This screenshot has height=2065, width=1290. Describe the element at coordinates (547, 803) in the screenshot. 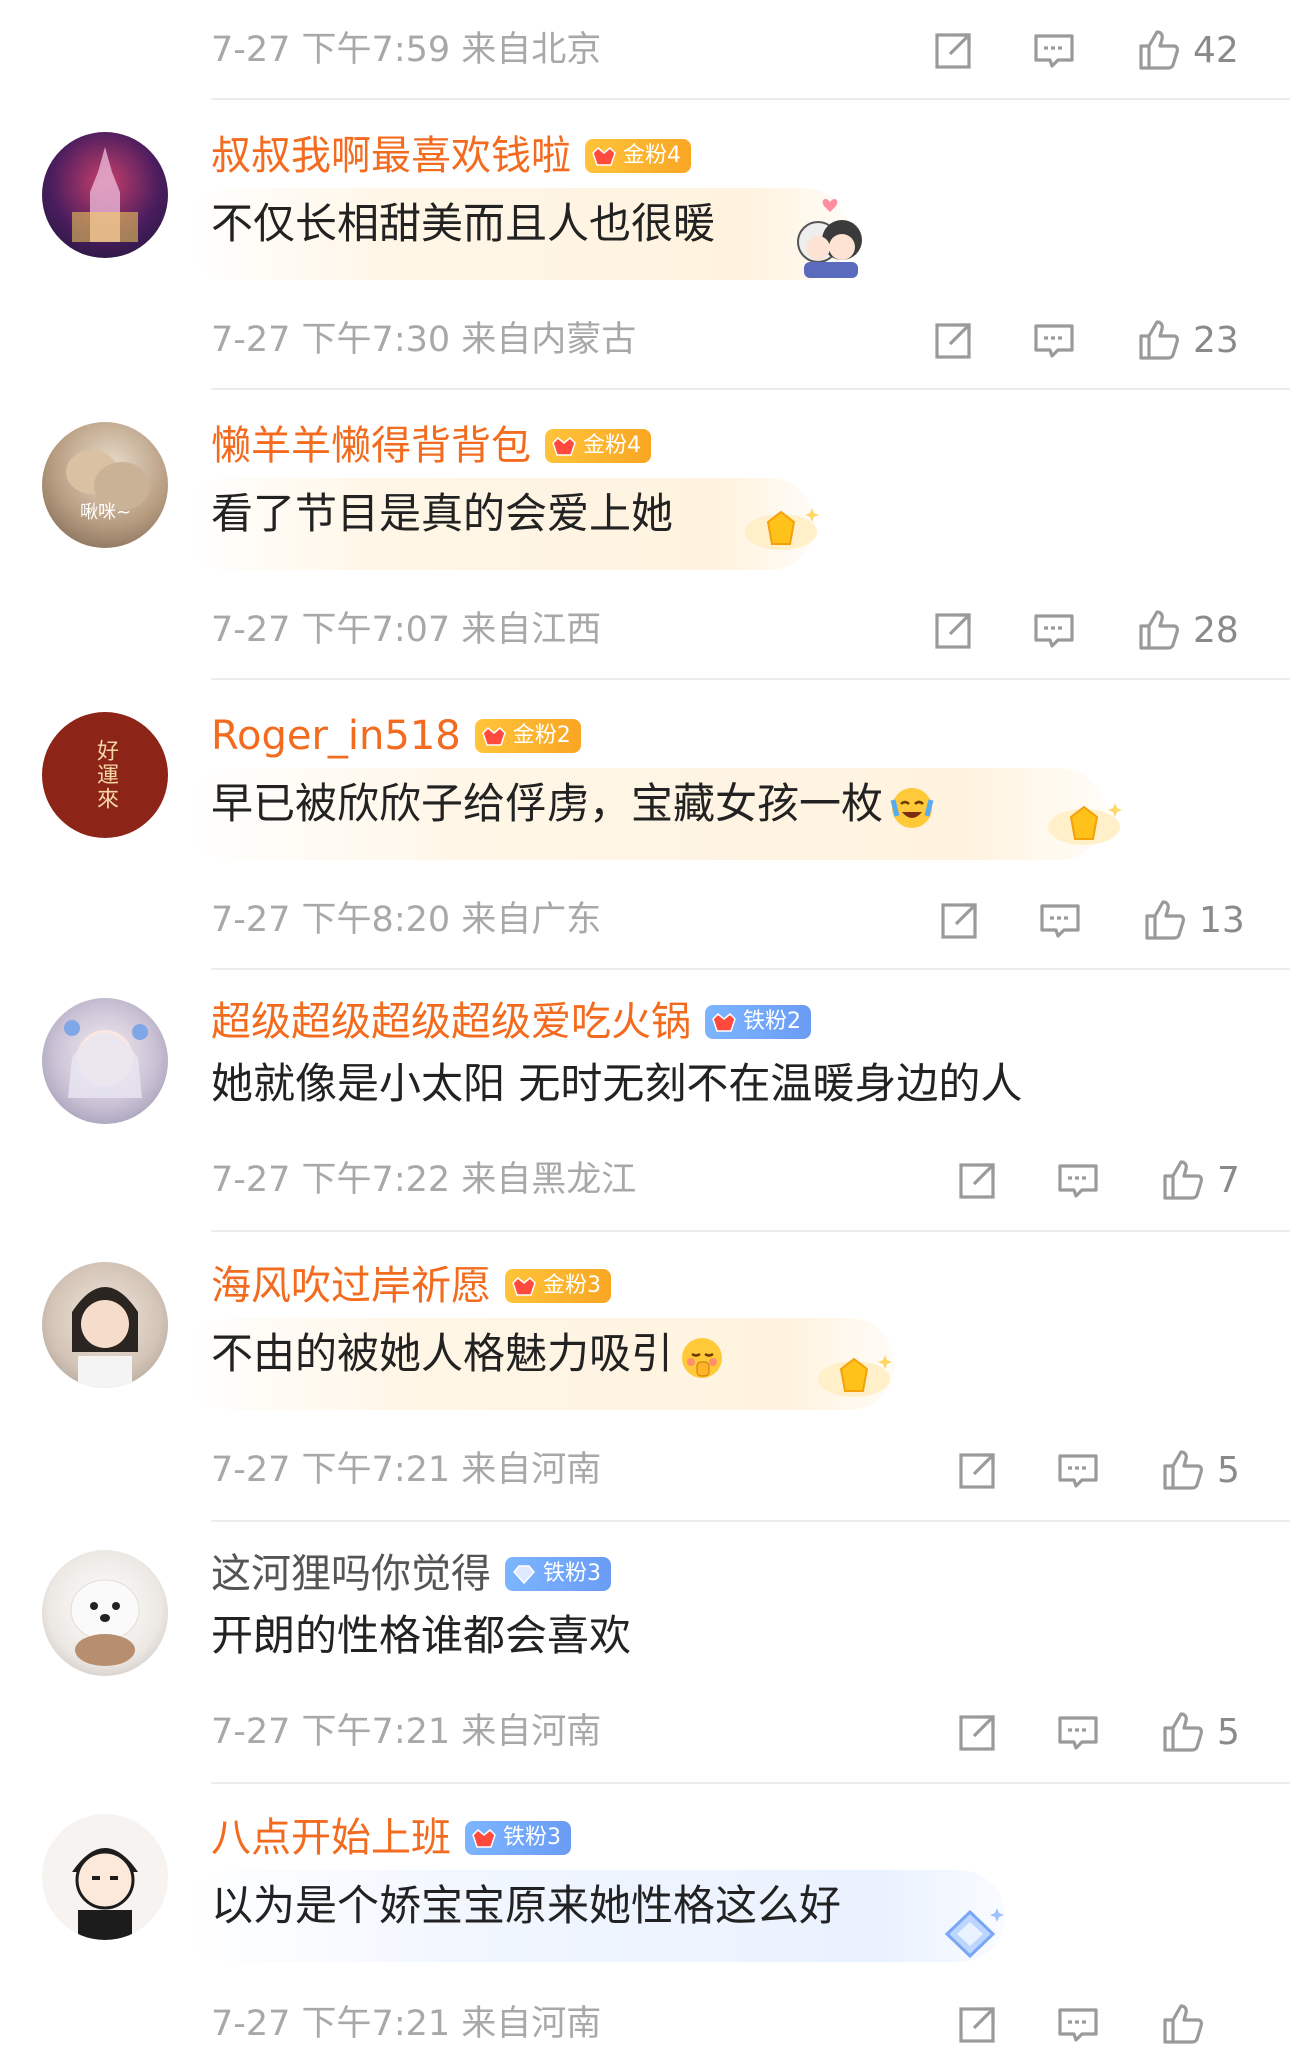

I see `comment-text-body: 早已被欣欣子给俘虏，宝藏女孩一枚` at that location.